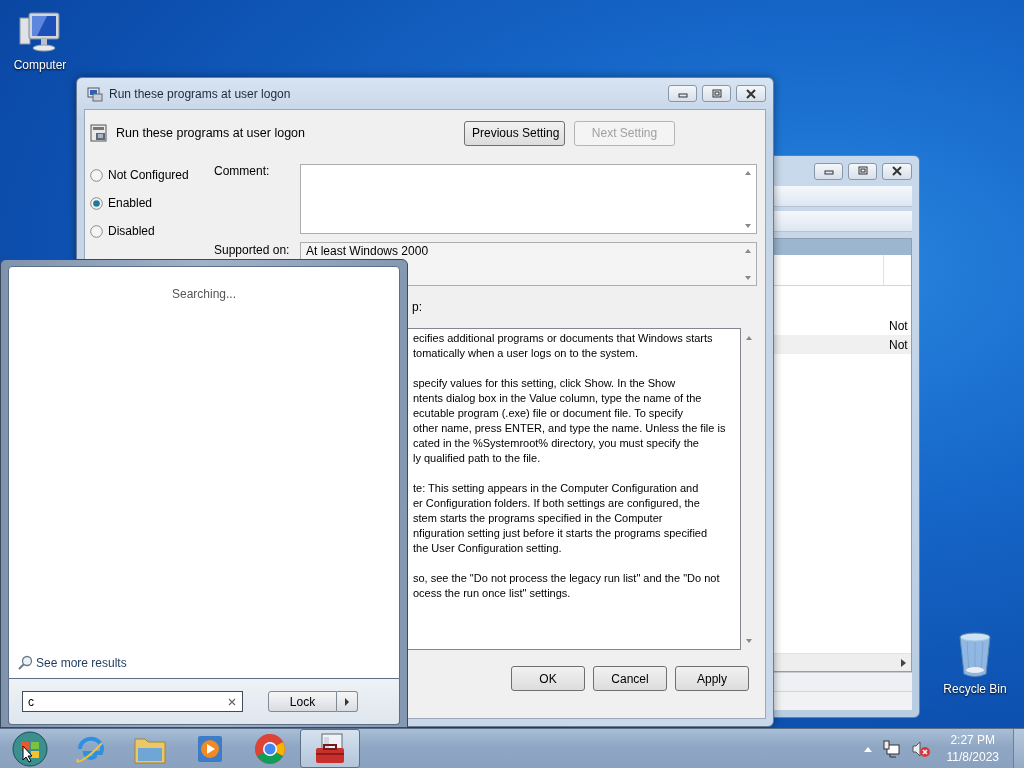 This screenshot has height=768, width=1024. What do you see at coordinates (200, 93) in the screenshot?
I see `window-title: Run these programs at user logon` at bounding box center [200, 93].